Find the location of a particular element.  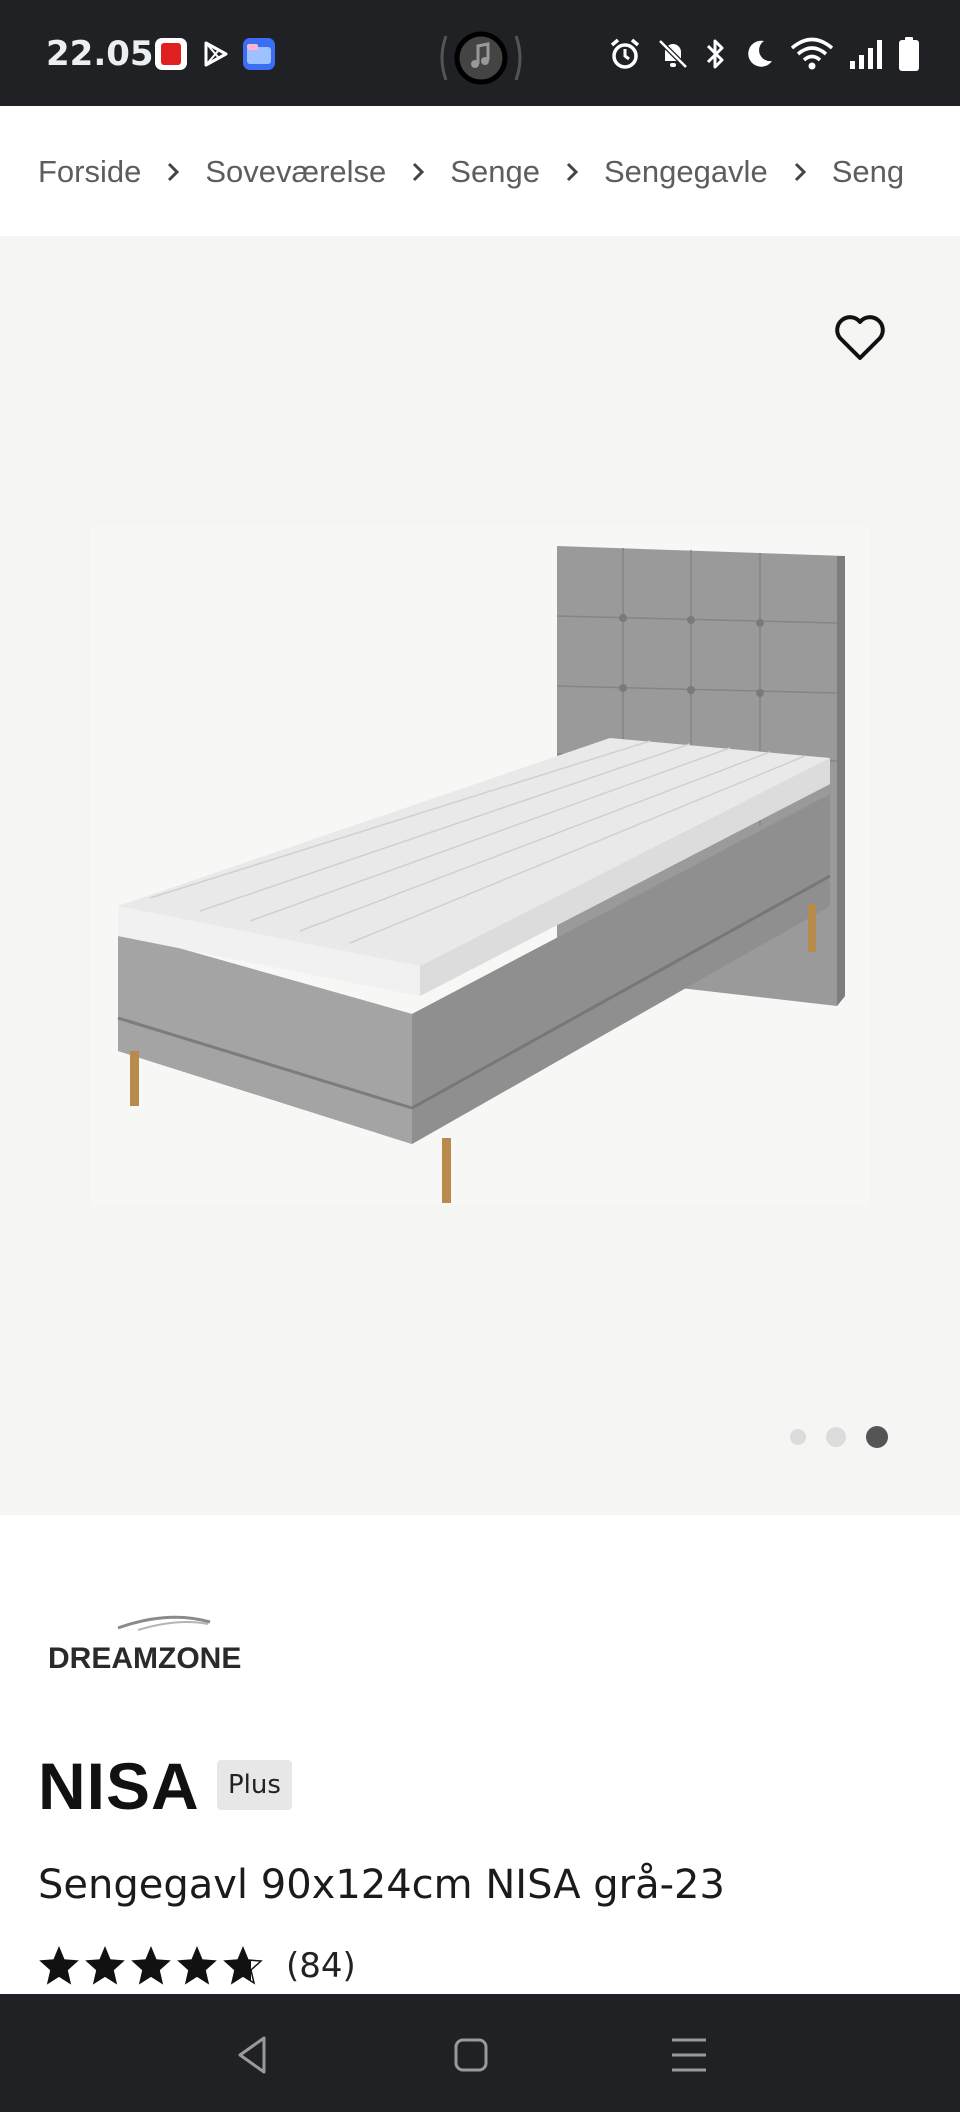

heart-icon is located at coordinates (860, 337).